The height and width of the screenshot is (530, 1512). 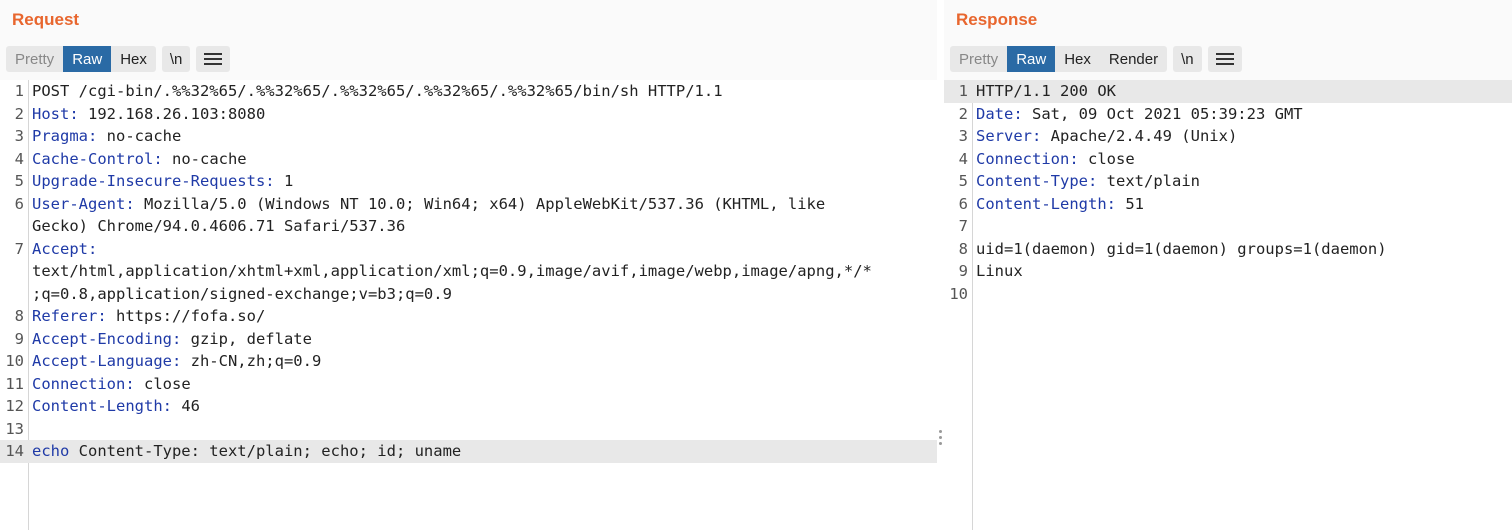 I want to click on line-text: Upgrade-Insecure-Requests: 1, so click(x=162, y=181).